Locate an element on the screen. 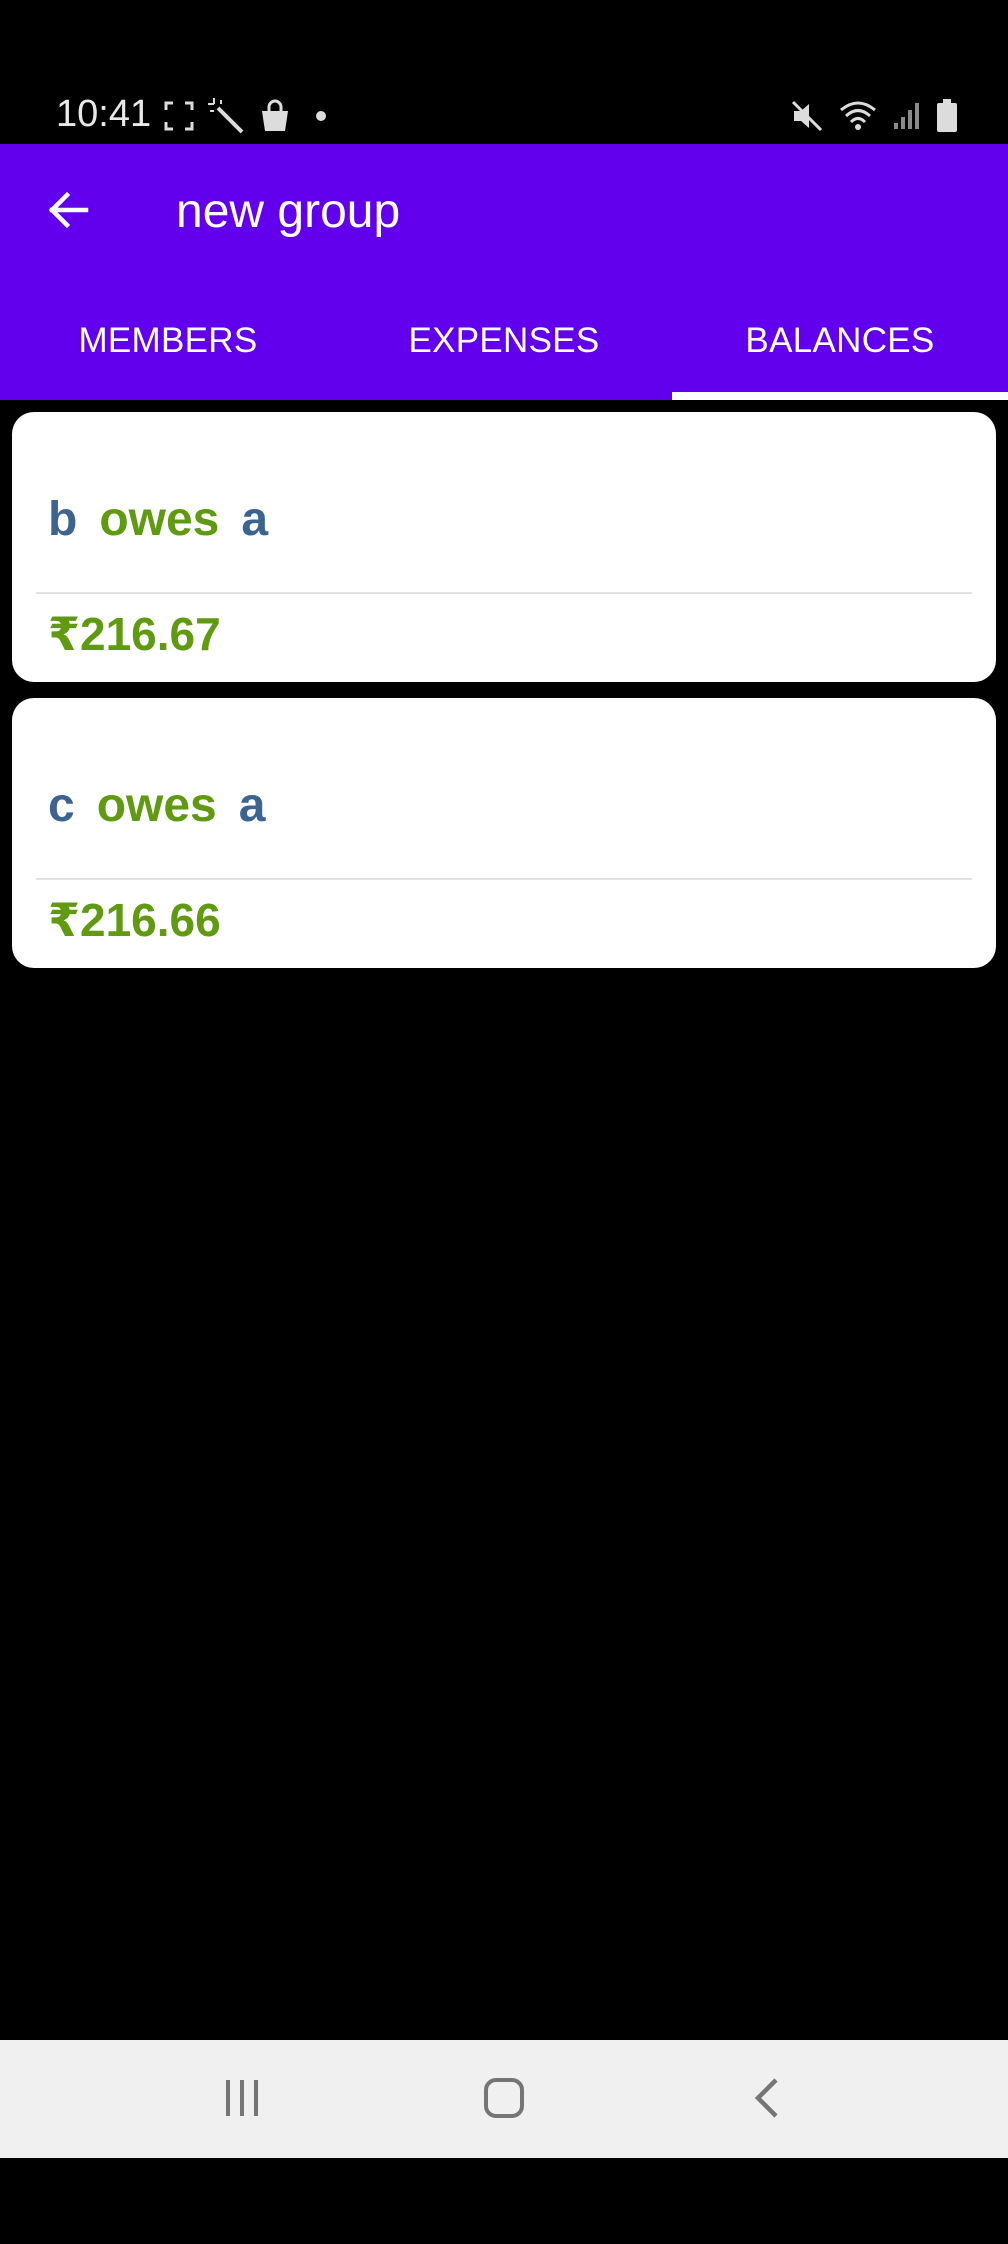 This screenshot has height=2244, width=1008. debtor-name: b is located at coordinates (63, 519).